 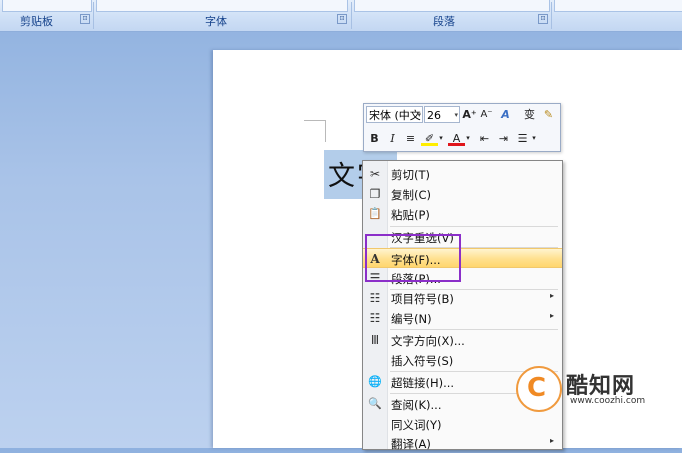 What do you see at coordinates (522, 138) in the screenshot?
I see `bullets-icon: ☰` at bounding box center [522, 138].